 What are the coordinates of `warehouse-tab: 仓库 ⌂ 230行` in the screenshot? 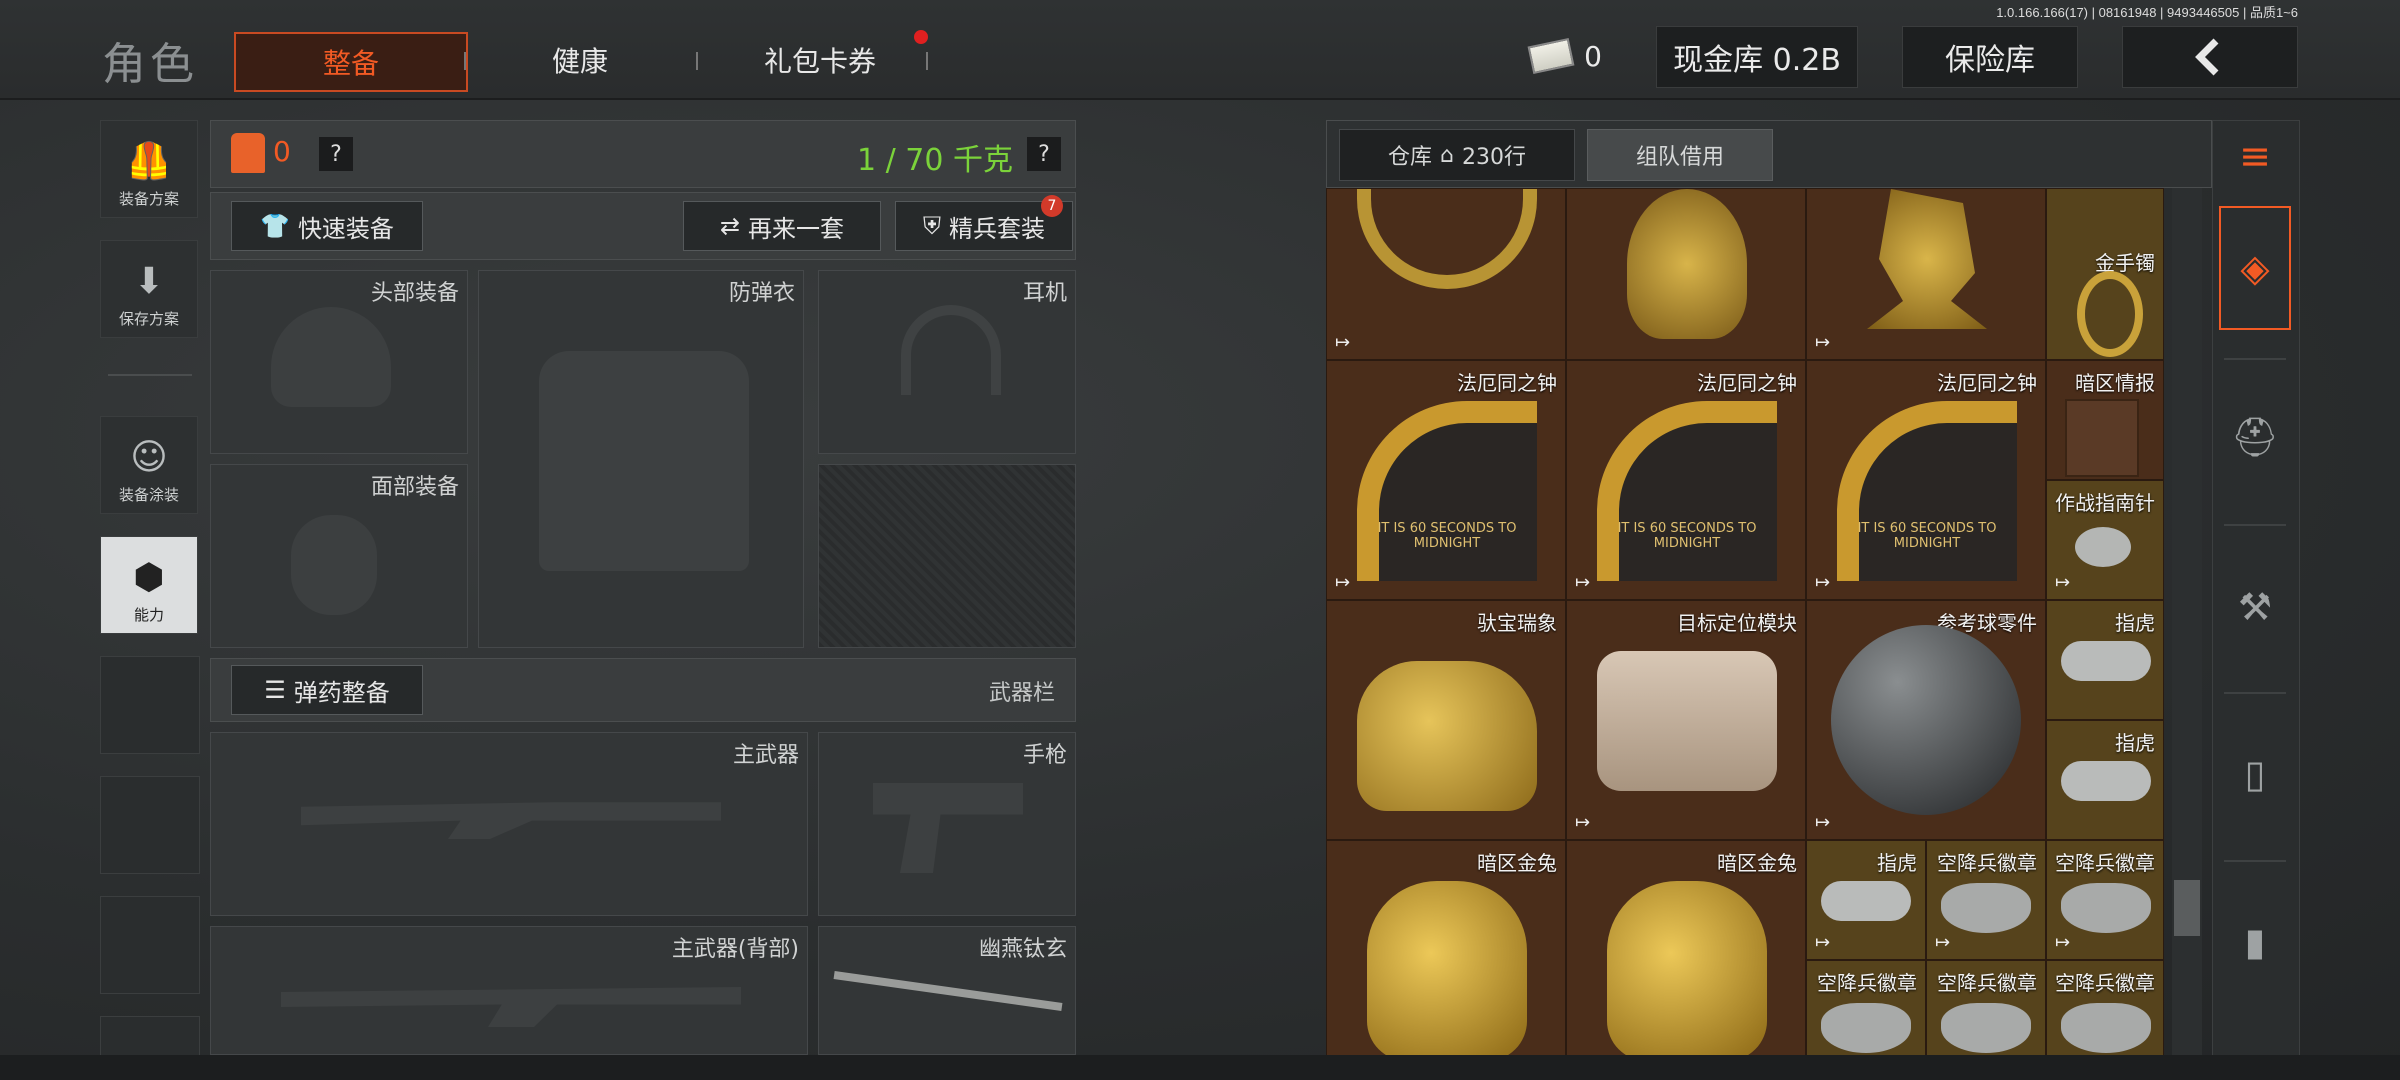 It's located at (1457, 155).